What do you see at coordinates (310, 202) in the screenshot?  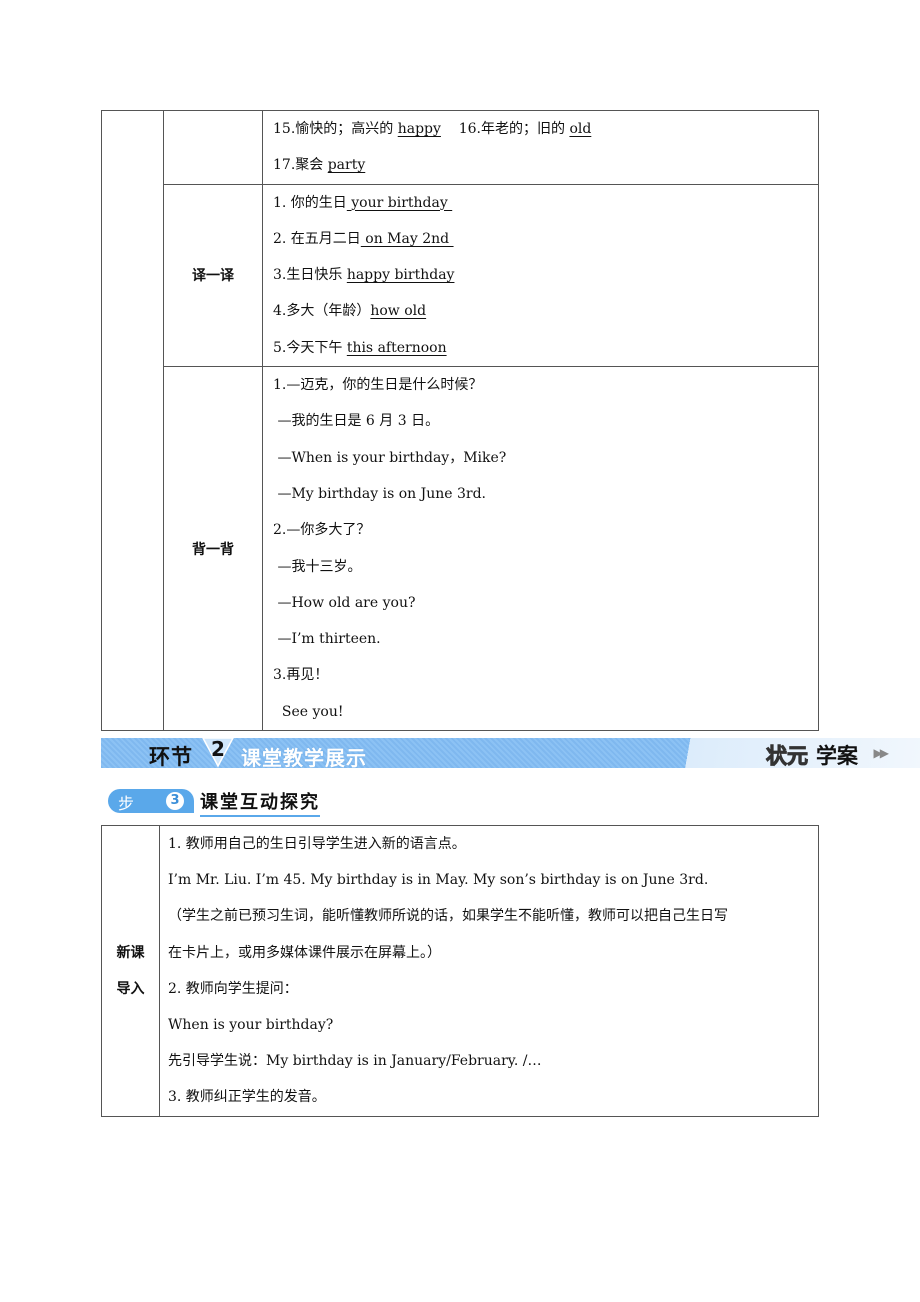 I see `prompt-text: 1. 你的生日` at bounding box center [310, 202].